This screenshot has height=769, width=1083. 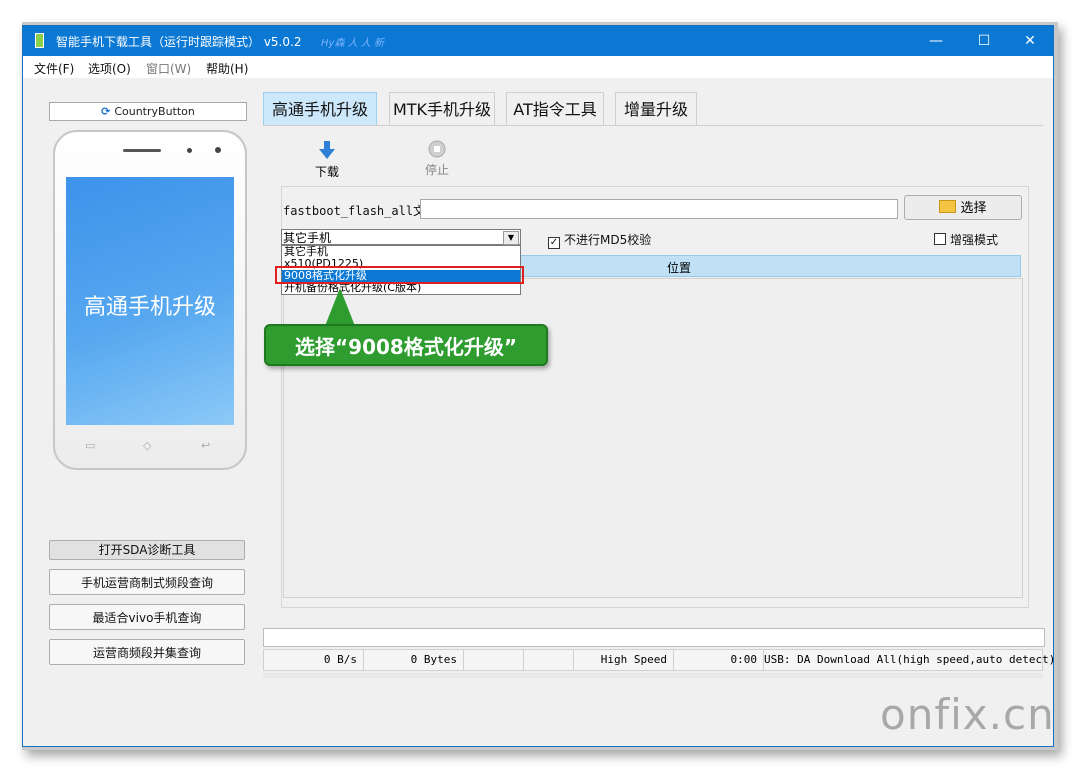 What do you see at coordinates (974, 240) in the screenshot?
I see `enhanced-mode-label: 增强模式` at bounding box center [974, 240].